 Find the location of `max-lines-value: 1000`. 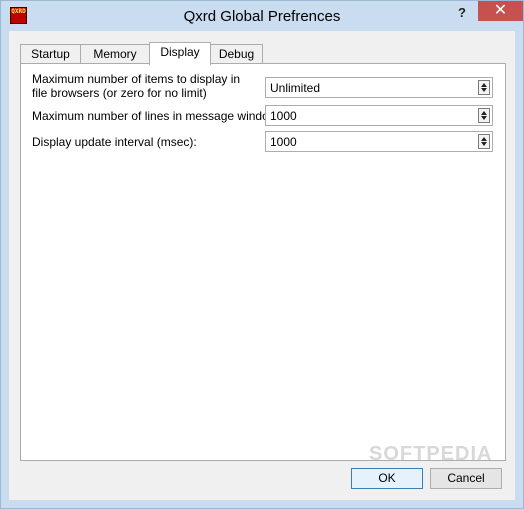

max-lines-value: 1000 is located at coordinates (283, 116).